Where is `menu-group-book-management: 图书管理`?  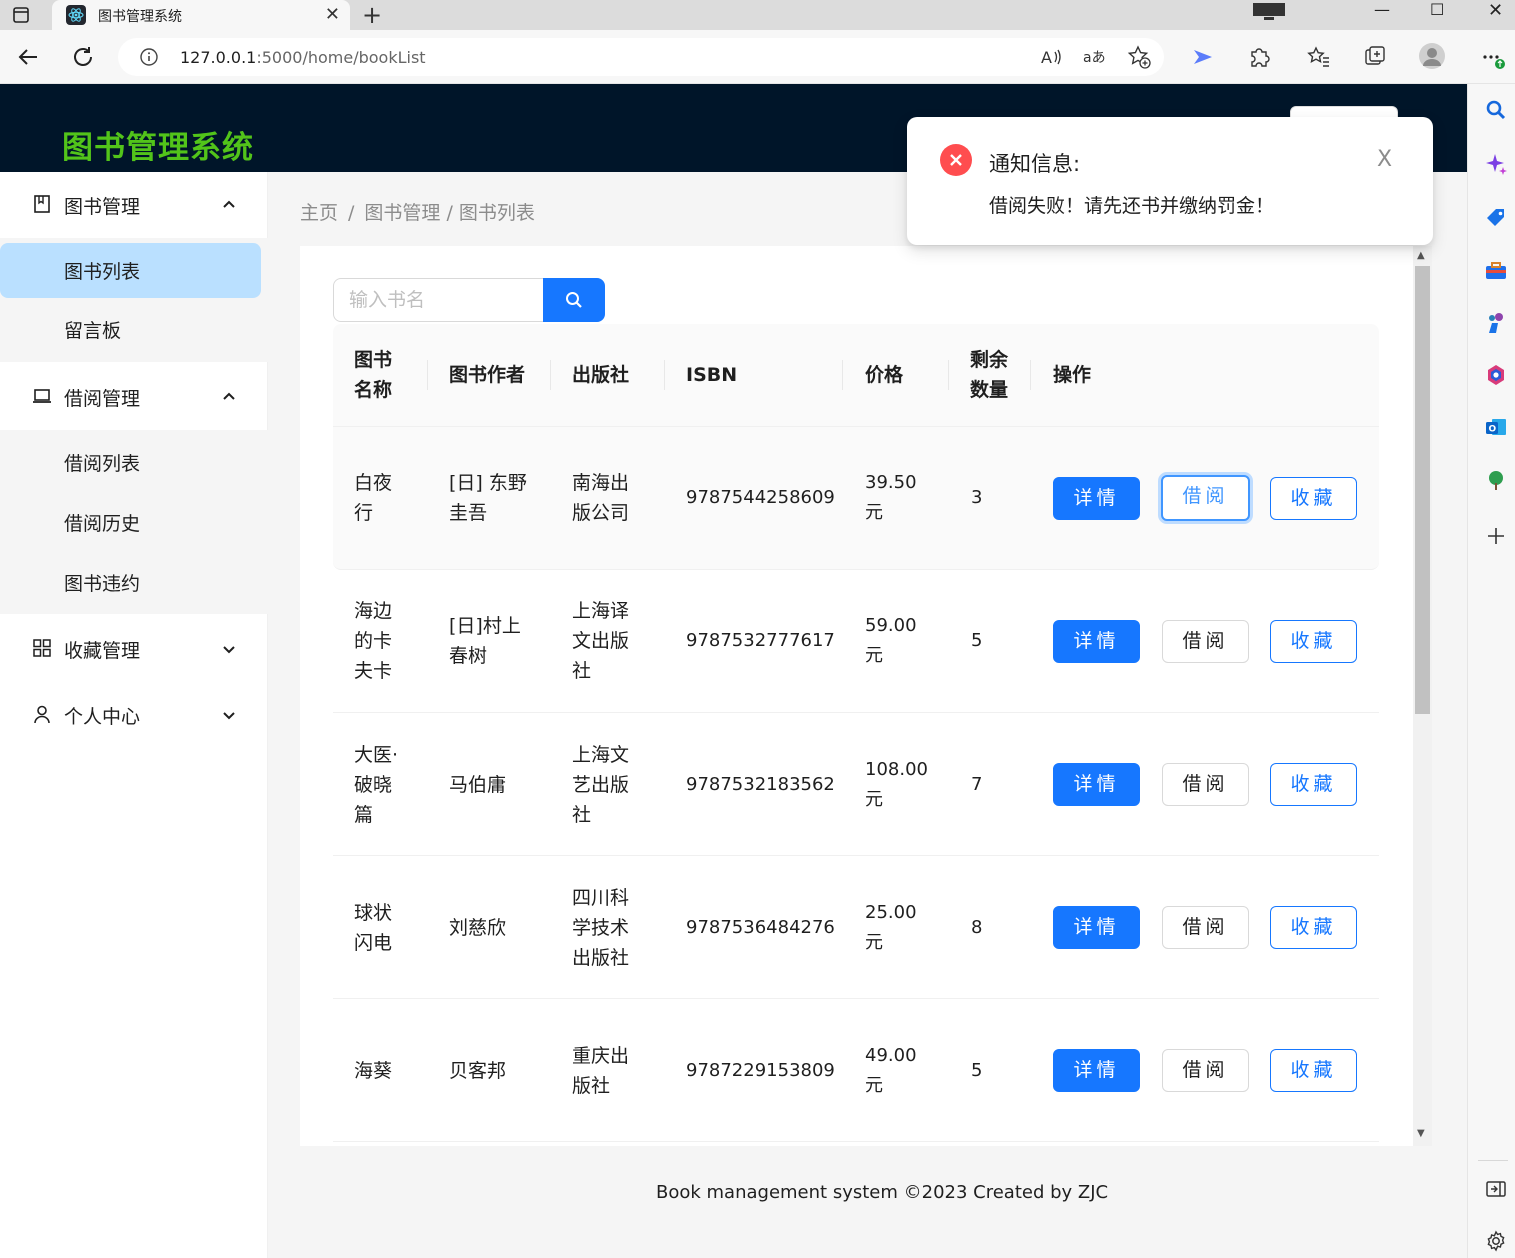
menu-group-book-management: 图书管理 is located at coordinates (134, 205).